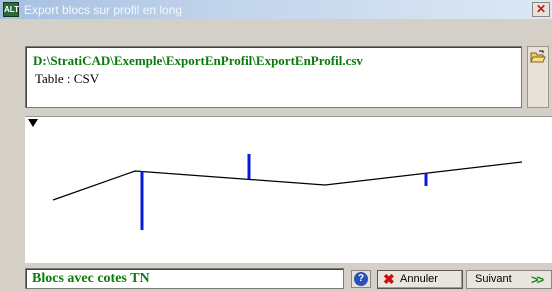 The height and width of the screenshot is (292, 552). I want to click on close-button: ✕, so click(541, 9).